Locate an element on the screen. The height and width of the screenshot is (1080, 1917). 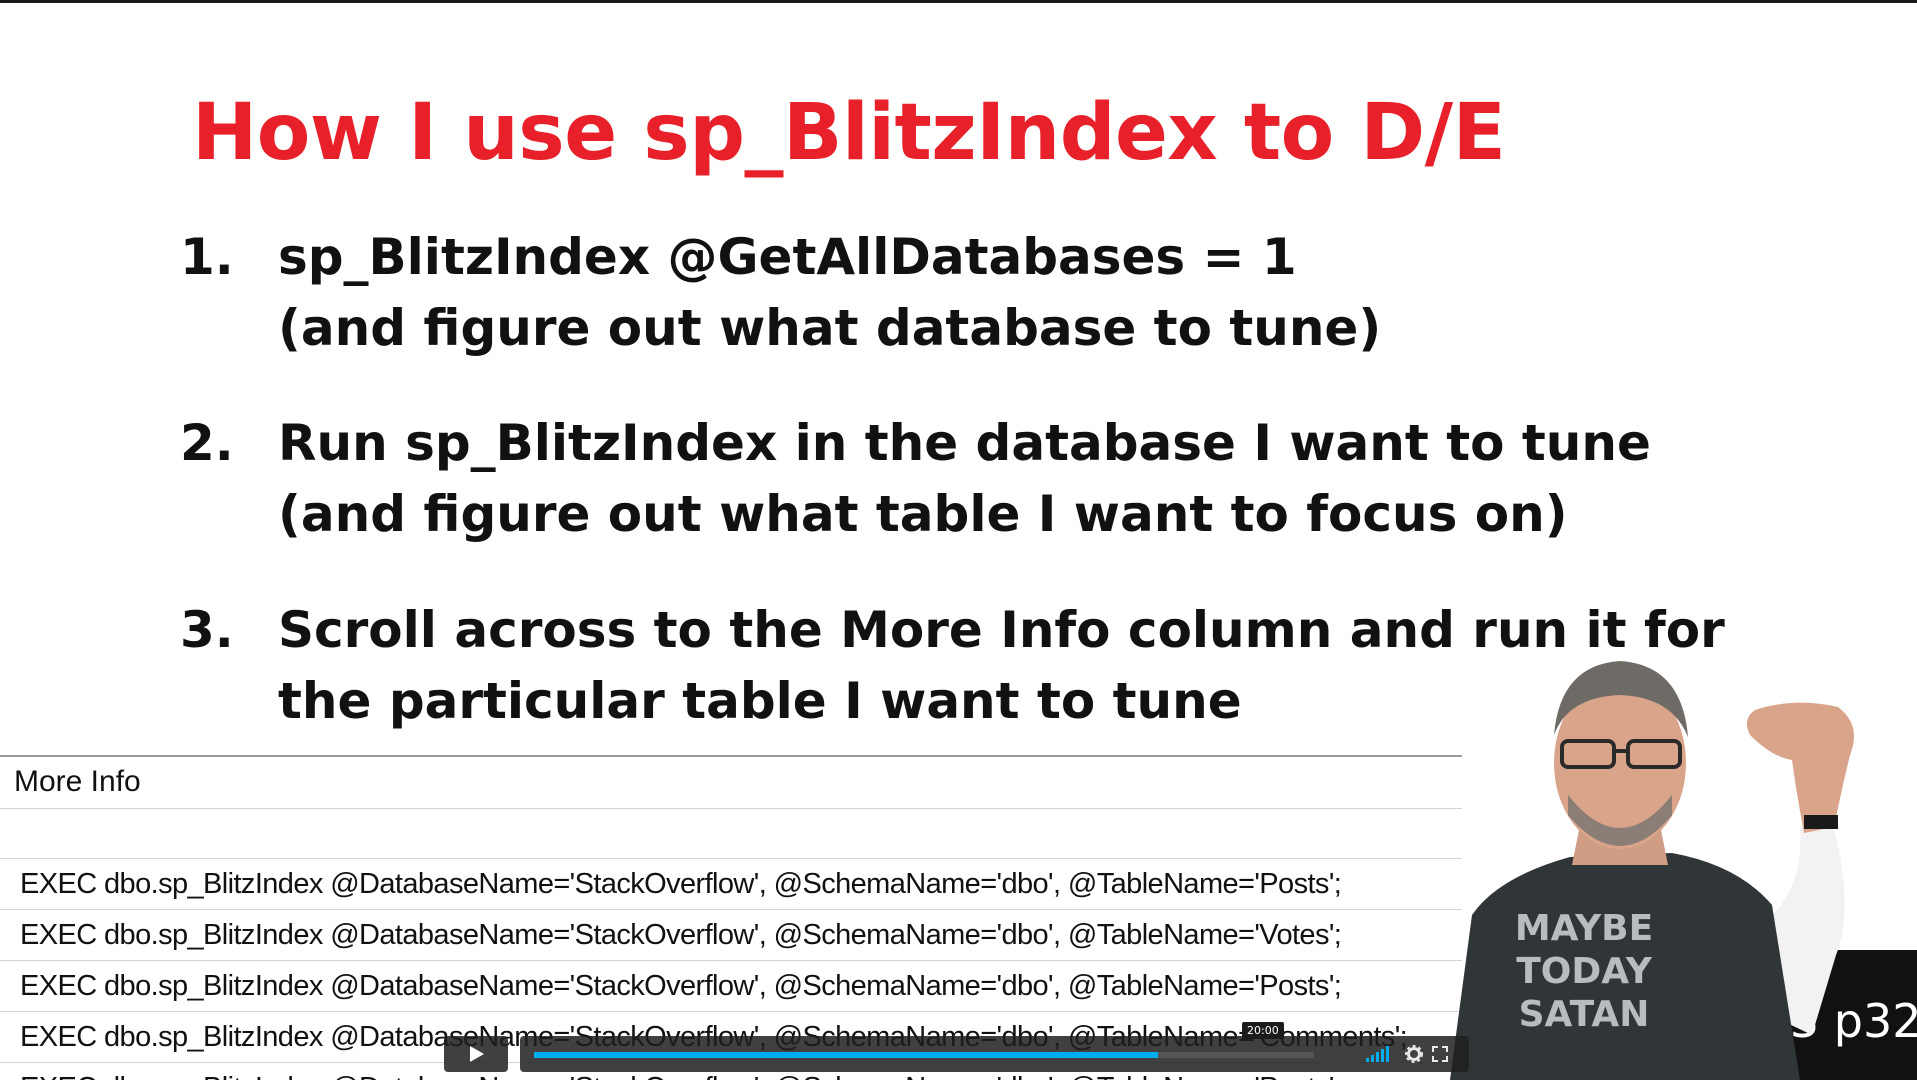
presenter-webcam: MAYBE TODAY SATAN is located at coordinates (1652, 870).